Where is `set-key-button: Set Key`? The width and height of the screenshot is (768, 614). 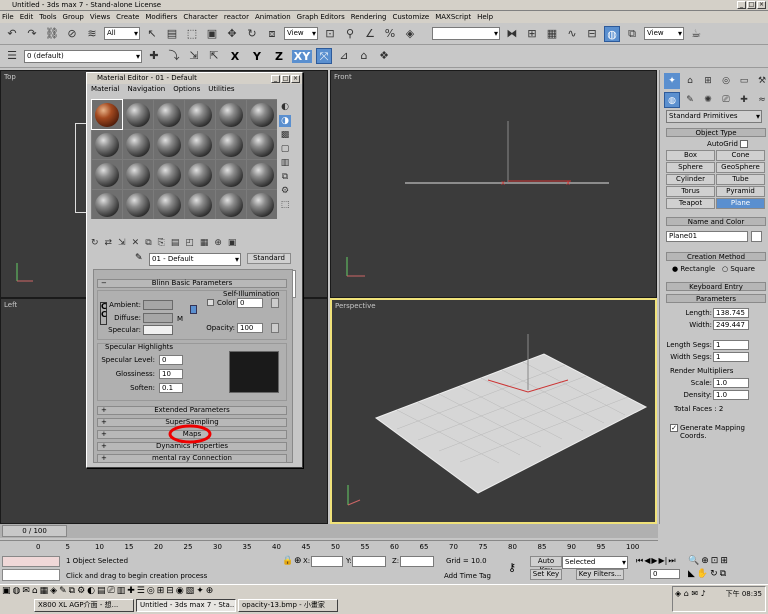 set-key-button: Set Key is located at coordinates (546, 574).